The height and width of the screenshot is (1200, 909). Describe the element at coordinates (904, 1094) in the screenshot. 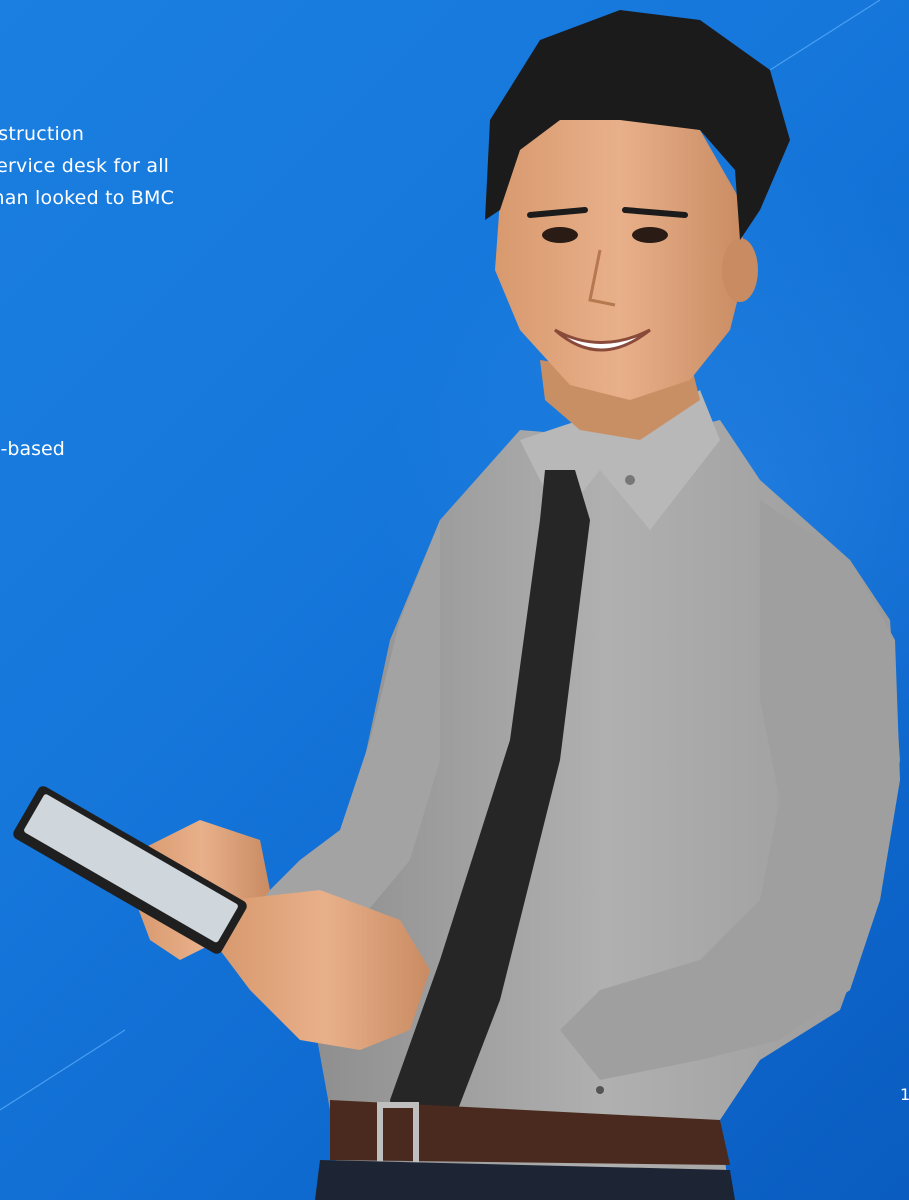

I see `page-number: 1` at that location.